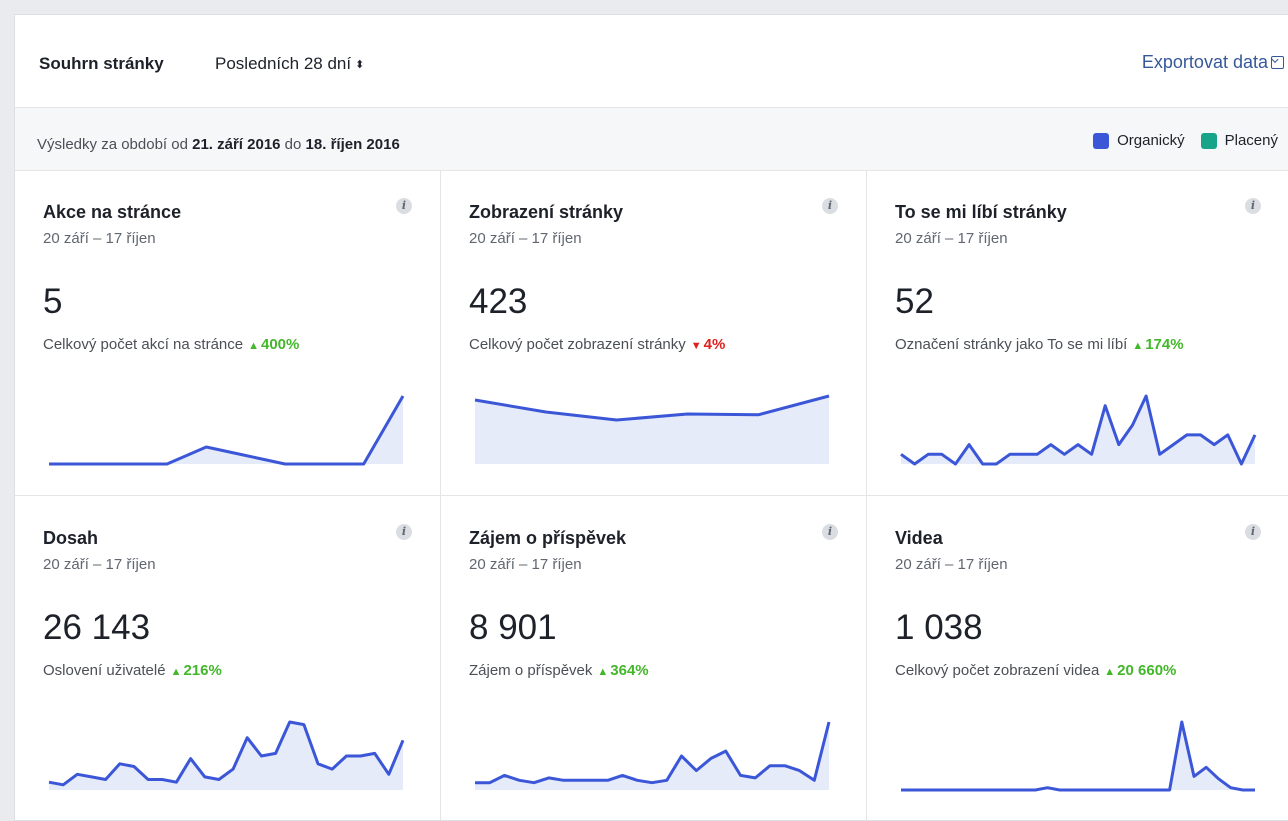  I want to click on card-desc-text: Označení stránky jako To se mi líbí, so click(1011, 344).